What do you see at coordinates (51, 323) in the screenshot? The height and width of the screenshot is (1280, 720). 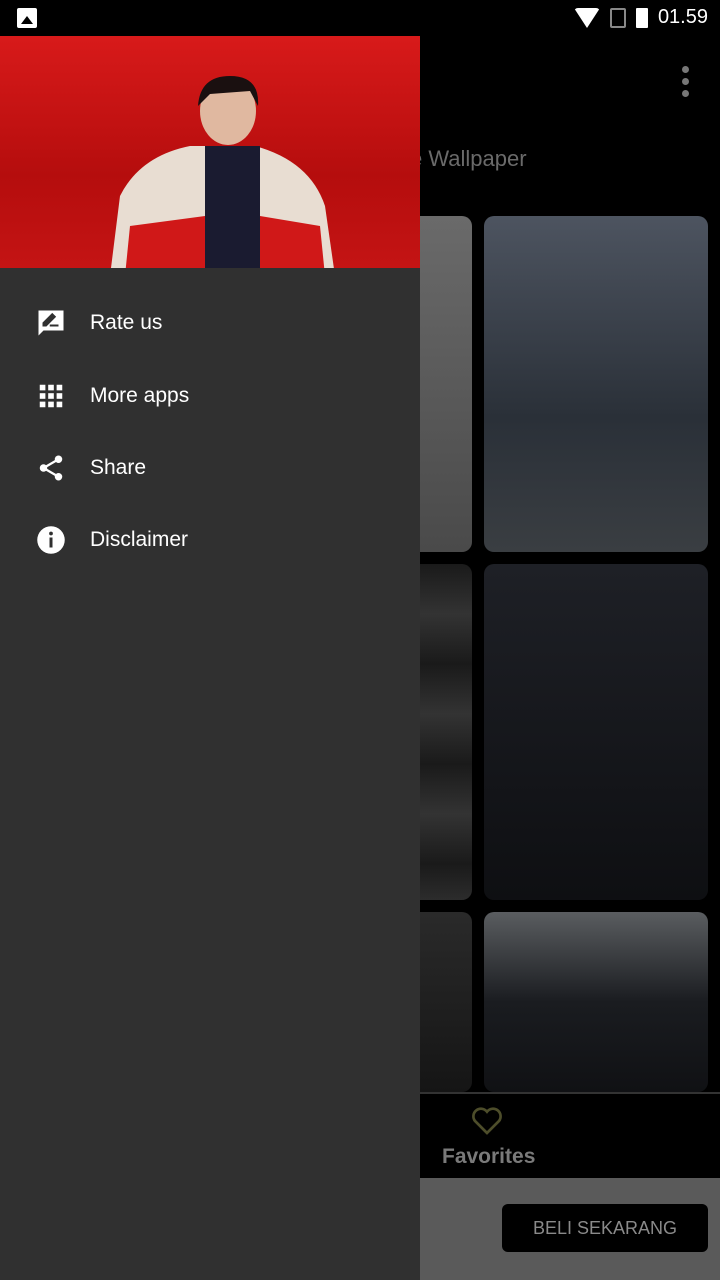 I see `rate-review-icon` at bounding box center [51, 323].